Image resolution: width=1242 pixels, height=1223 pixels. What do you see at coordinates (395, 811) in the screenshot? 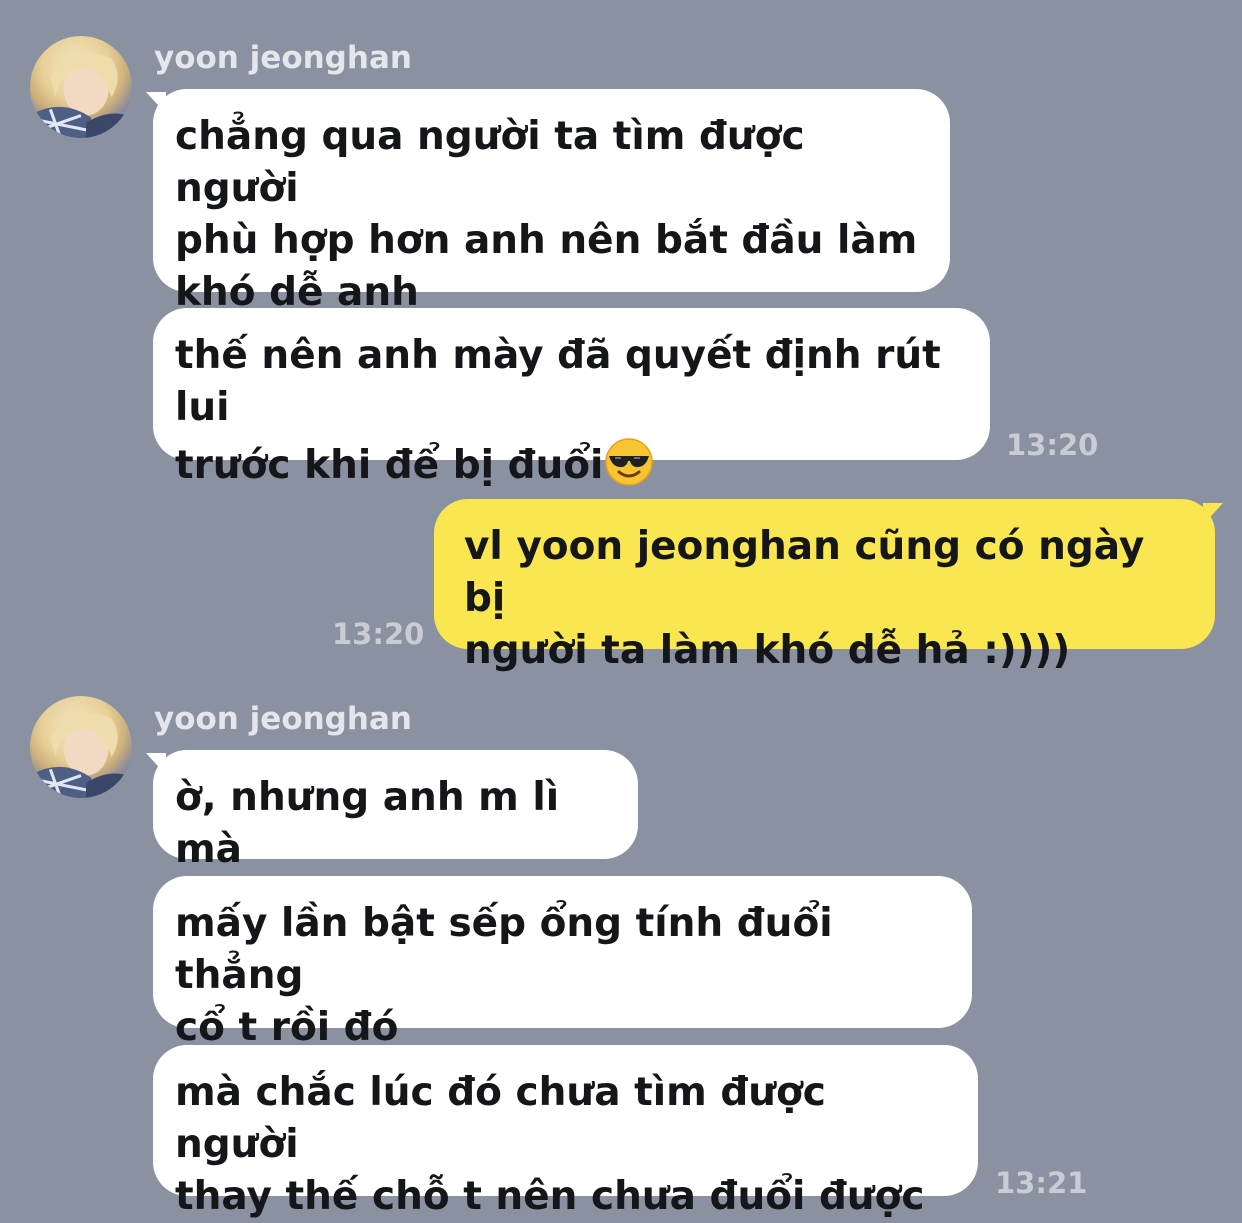
I see `message-bubble: ờ, nhưng anh m lì mà` at bounding box center [395, 811].